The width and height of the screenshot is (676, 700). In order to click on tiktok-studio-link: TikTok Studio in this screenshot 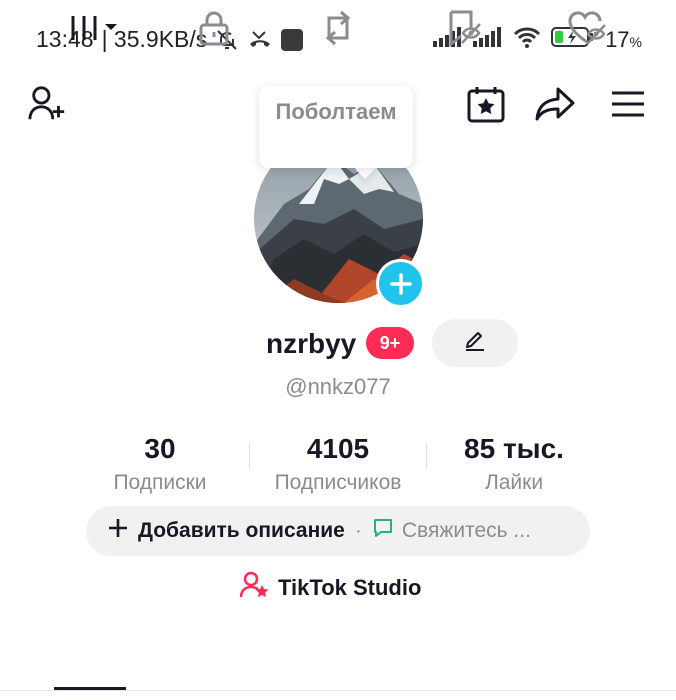, I will do `click(330, 588)`.